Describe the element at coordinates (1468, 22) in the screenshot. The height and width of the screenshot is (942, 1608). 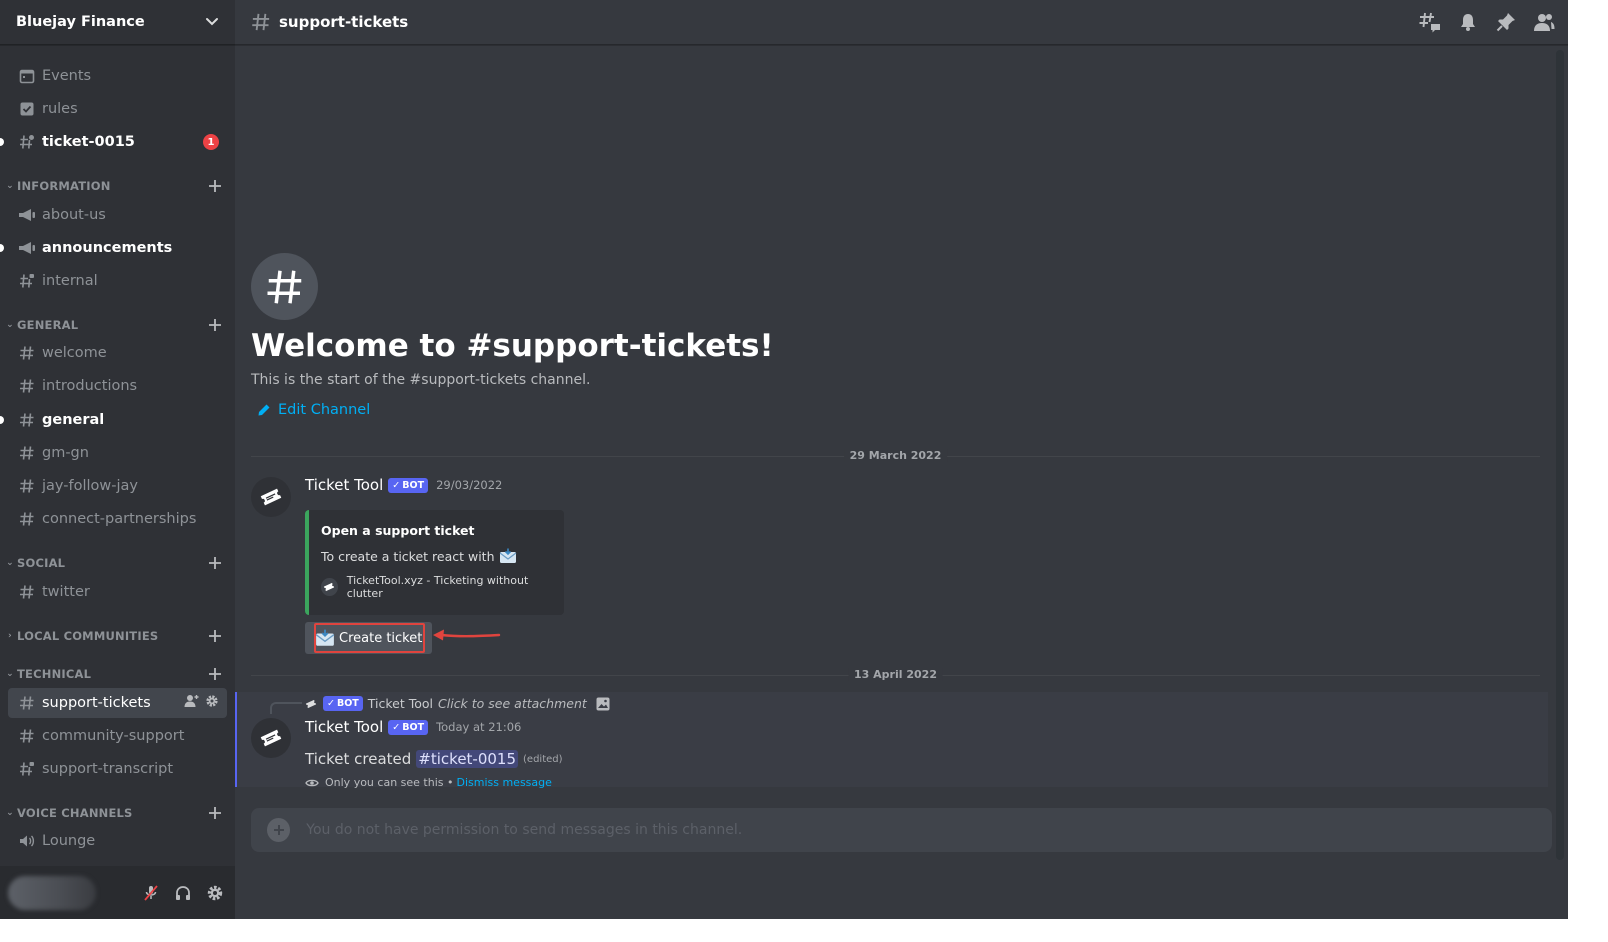
I see `bell-icon` at that location.